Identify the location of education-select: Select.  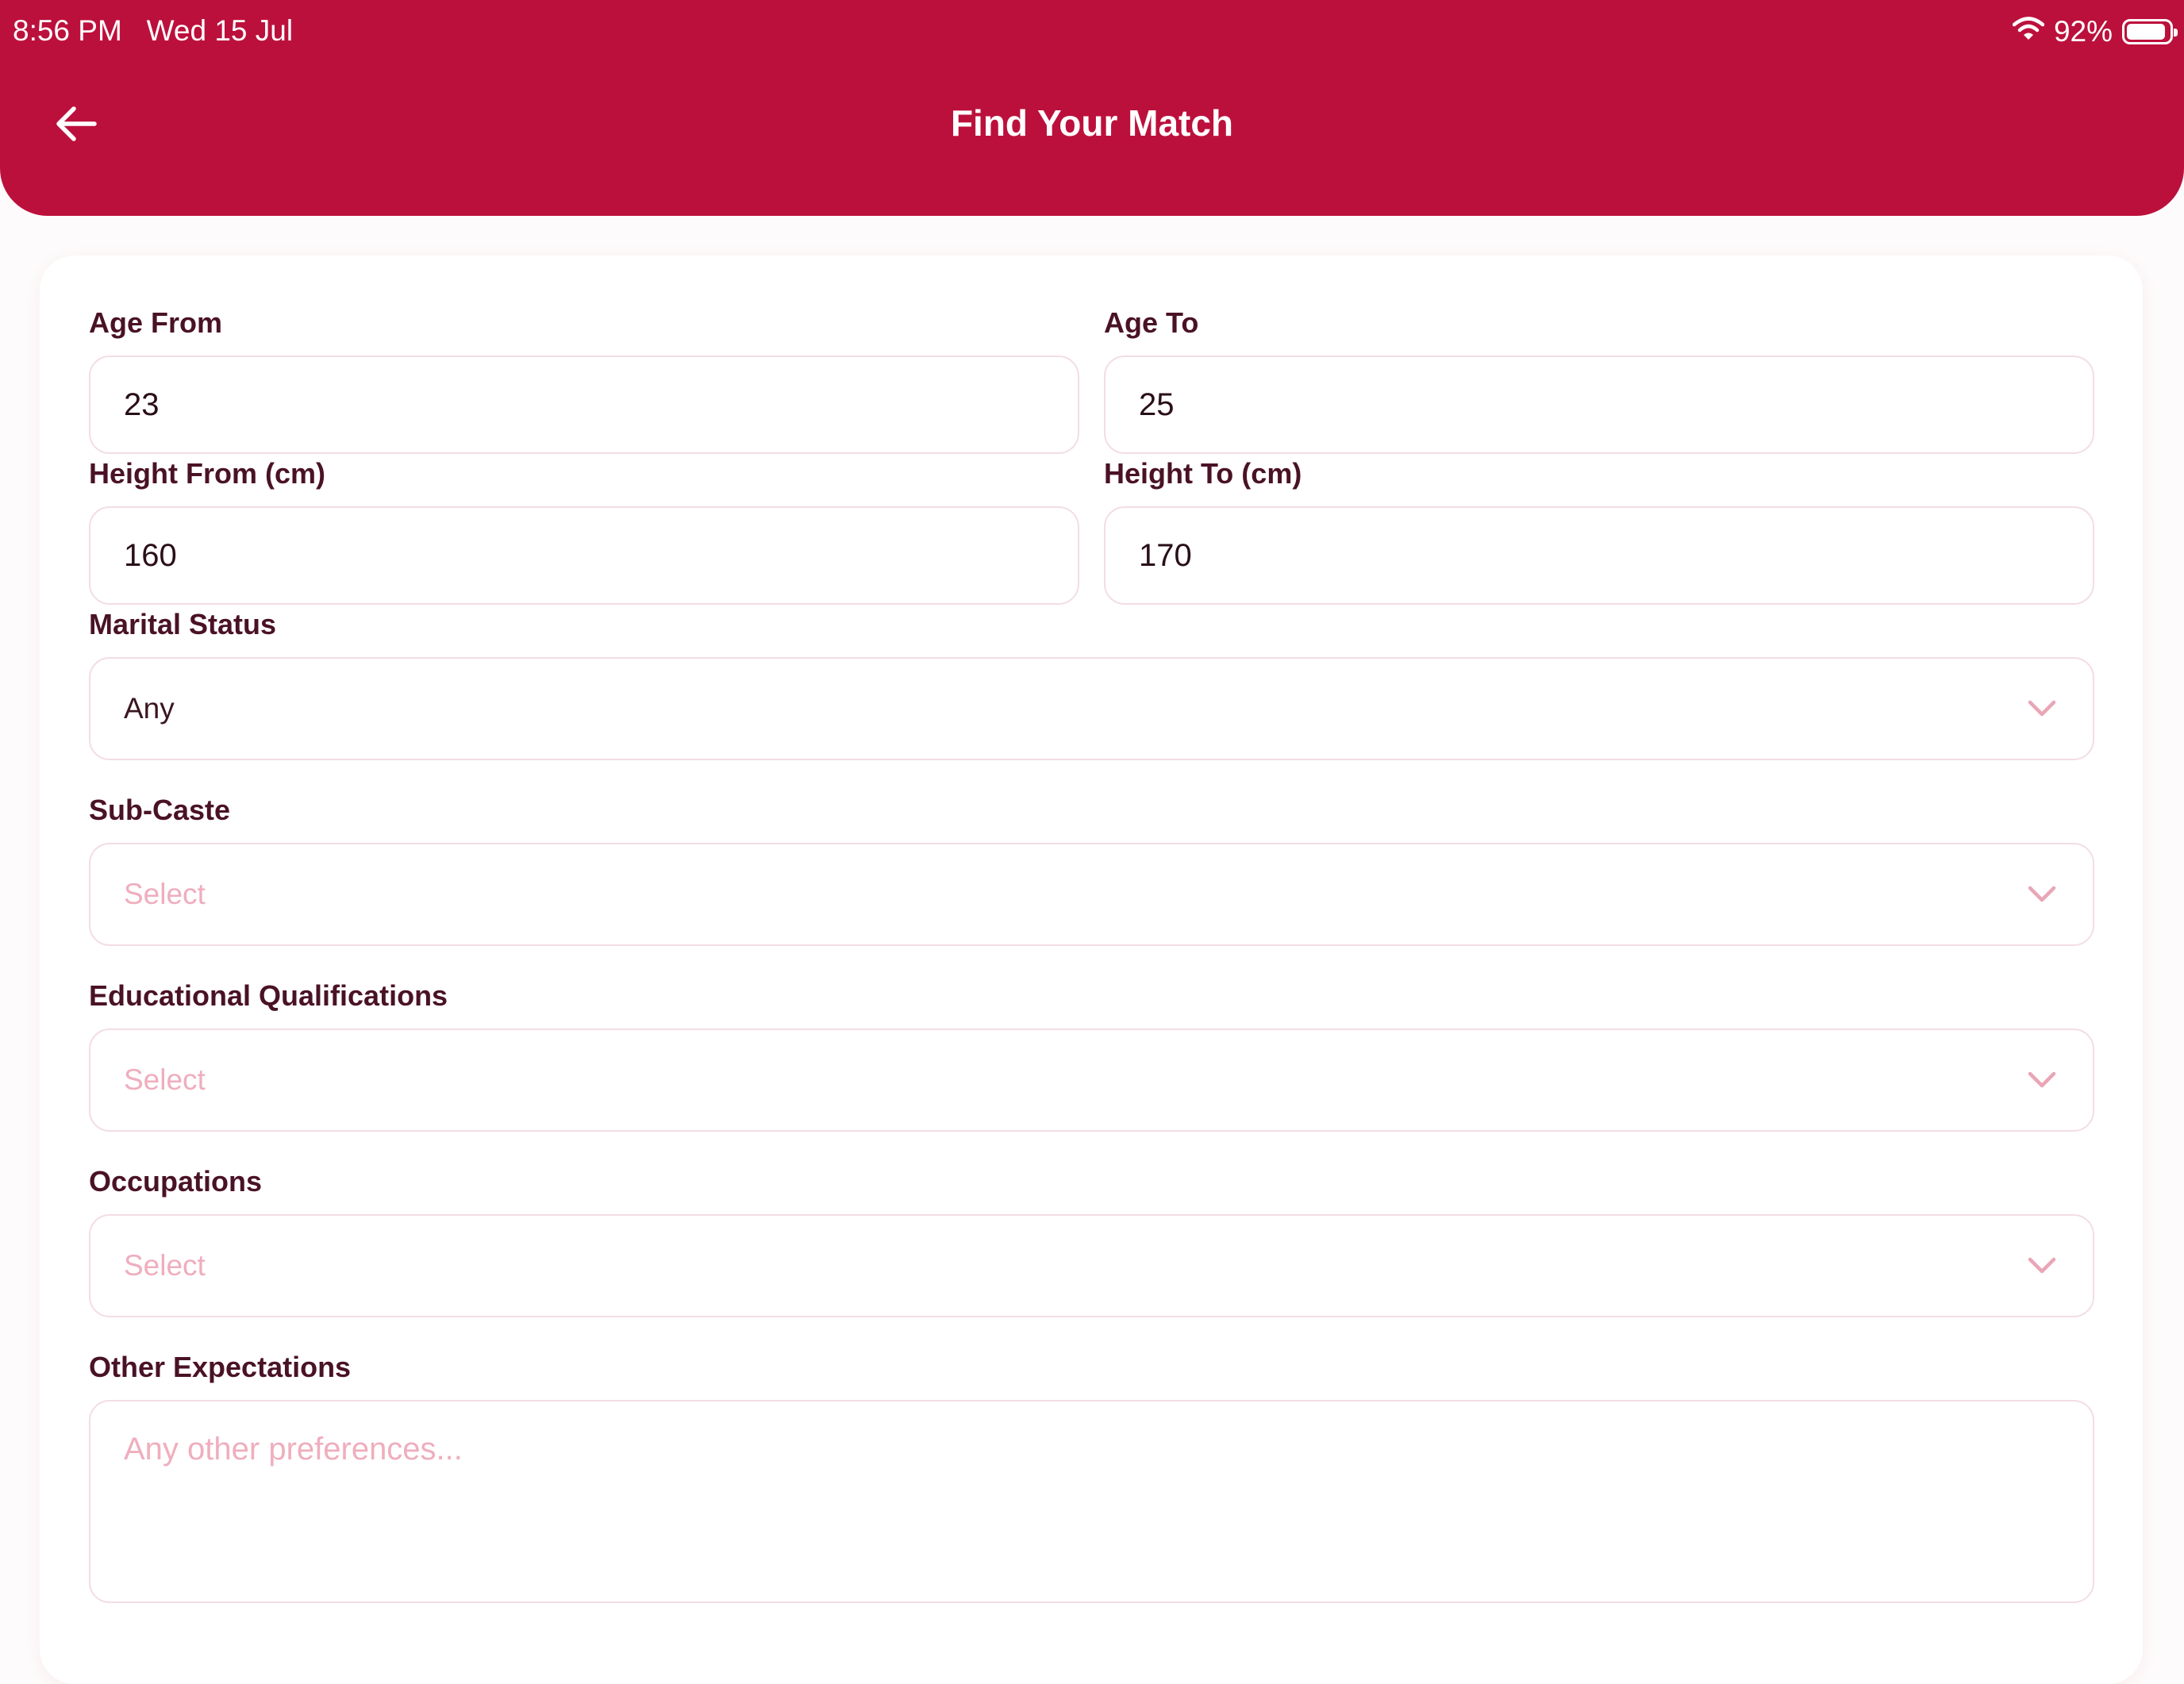
(1091, 1080).